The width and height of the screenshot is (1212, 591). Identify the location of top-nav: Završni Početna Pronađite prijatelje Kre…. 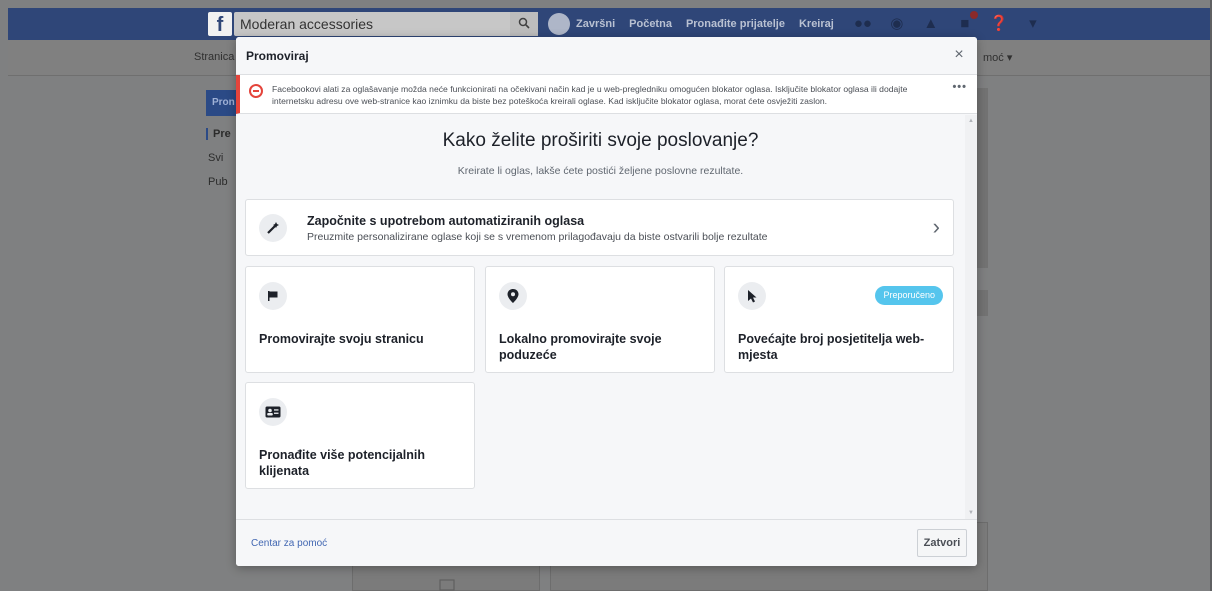
(795, 24).